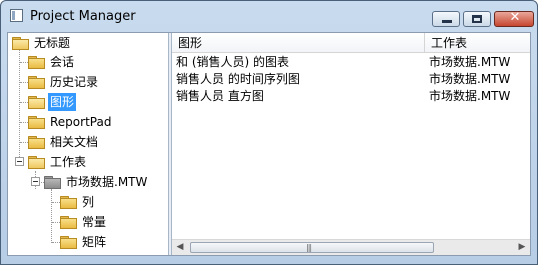  I want to click on close-button: ✕, so click(514, 18).